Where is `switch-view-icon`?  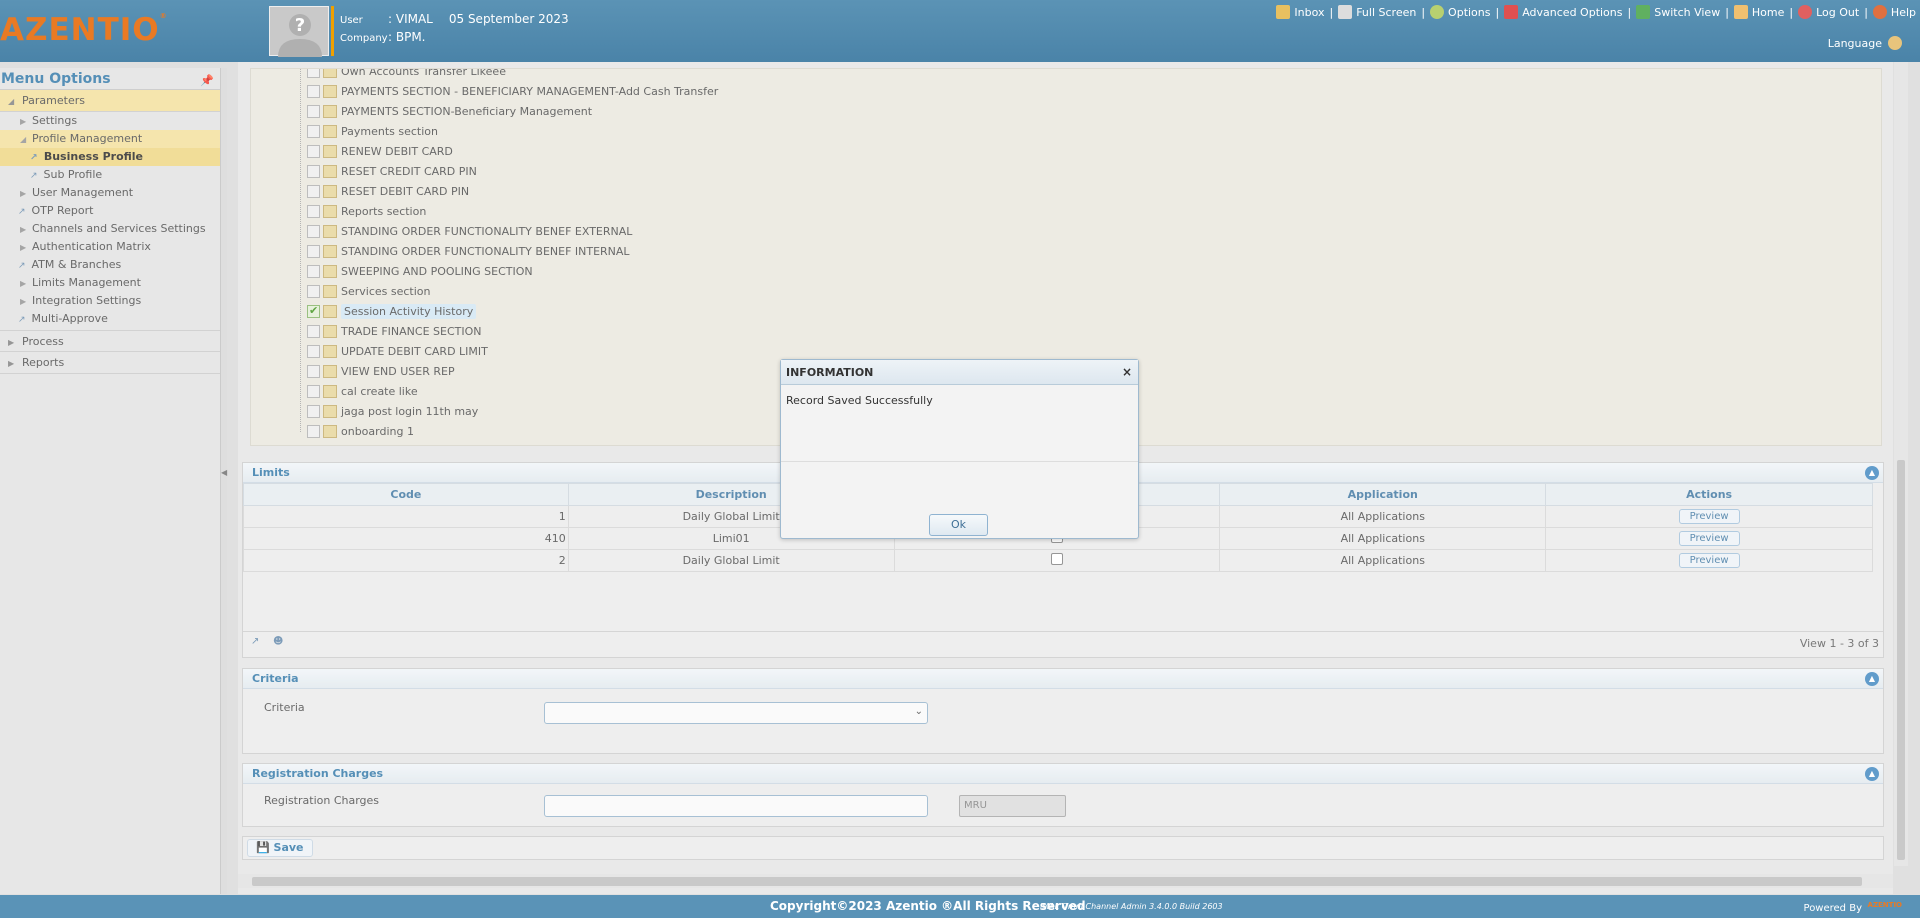
switch-view-icon is located at coordinates (1643, 12).